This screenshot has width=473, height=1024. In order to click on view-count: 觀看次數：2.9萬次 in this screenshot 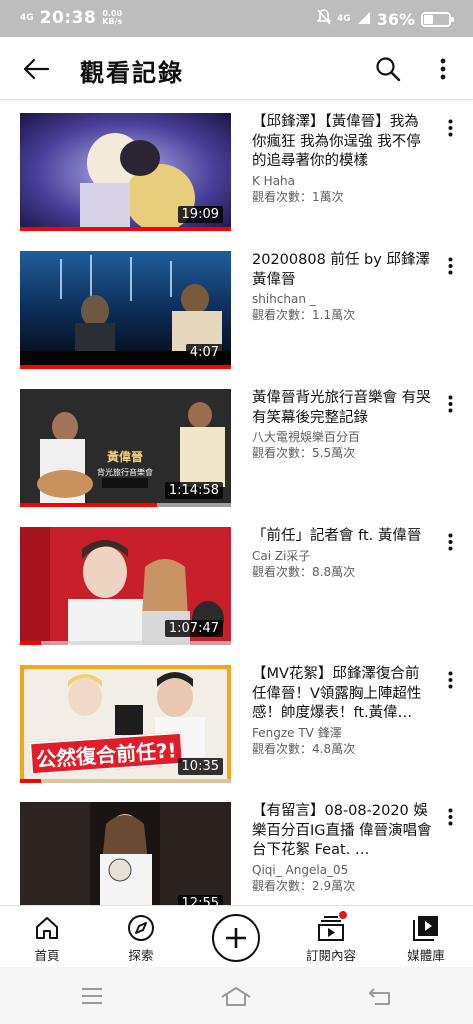, I will do `click(304, 885)`.